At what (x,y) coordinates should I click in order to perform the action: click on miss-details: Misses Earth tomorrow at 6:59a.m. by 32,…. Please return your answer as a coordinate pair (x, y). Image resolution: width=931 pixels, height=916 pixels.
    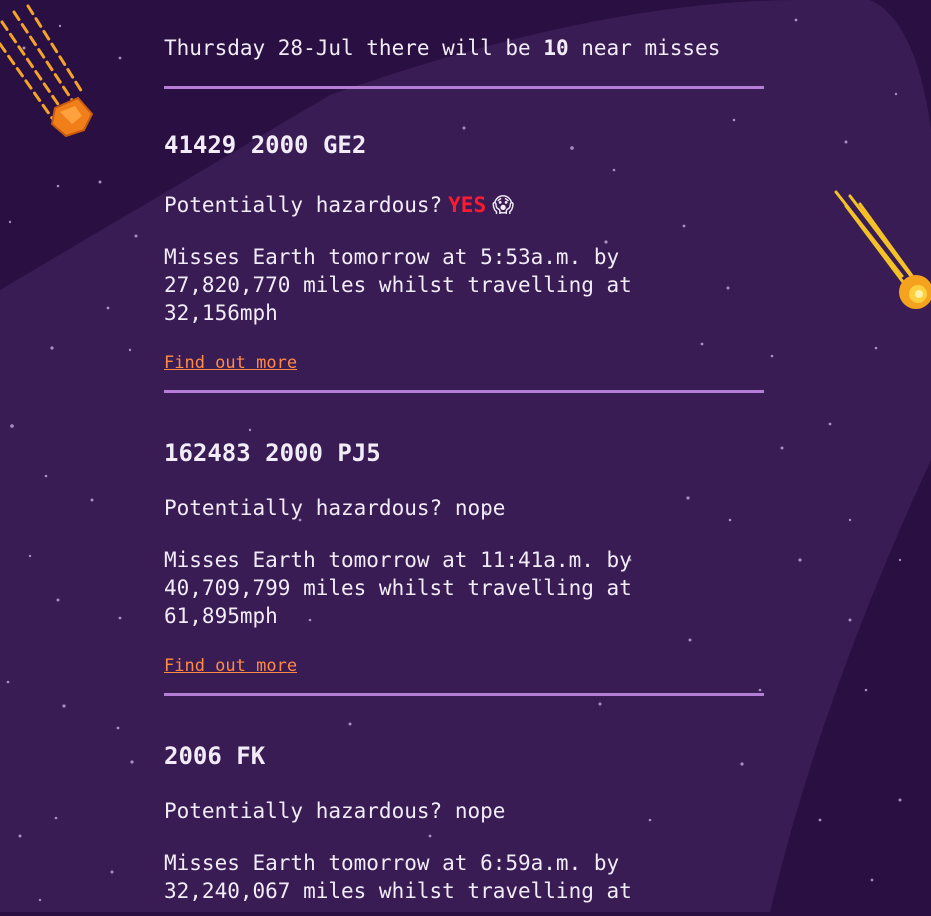
    Looking at the image, I should click on (398, 877).